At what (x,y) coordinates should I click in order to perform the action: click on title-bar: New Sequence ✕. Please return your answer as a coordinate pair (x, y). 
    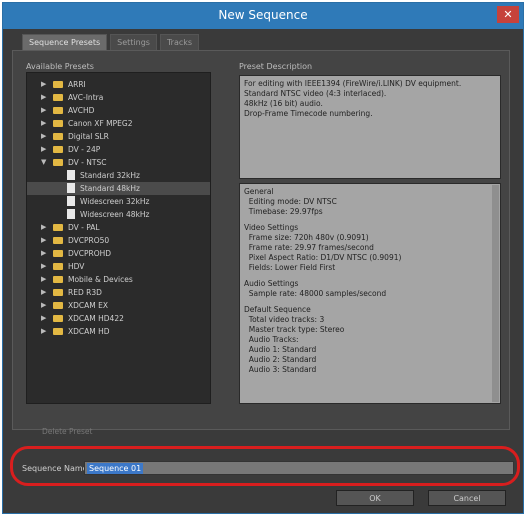
    Looking at the image, I should click on (263, 16).